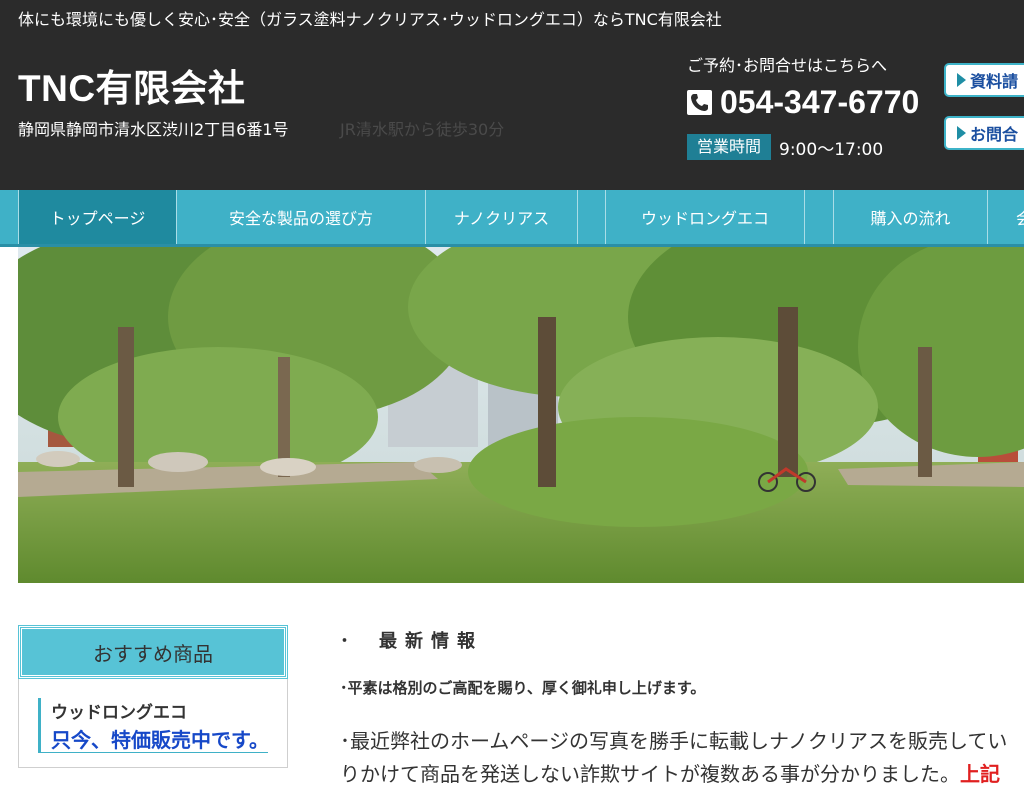 The image size is (1024, 787). I want to click on product-title: ウッドロングエコ, so click(119, 713).